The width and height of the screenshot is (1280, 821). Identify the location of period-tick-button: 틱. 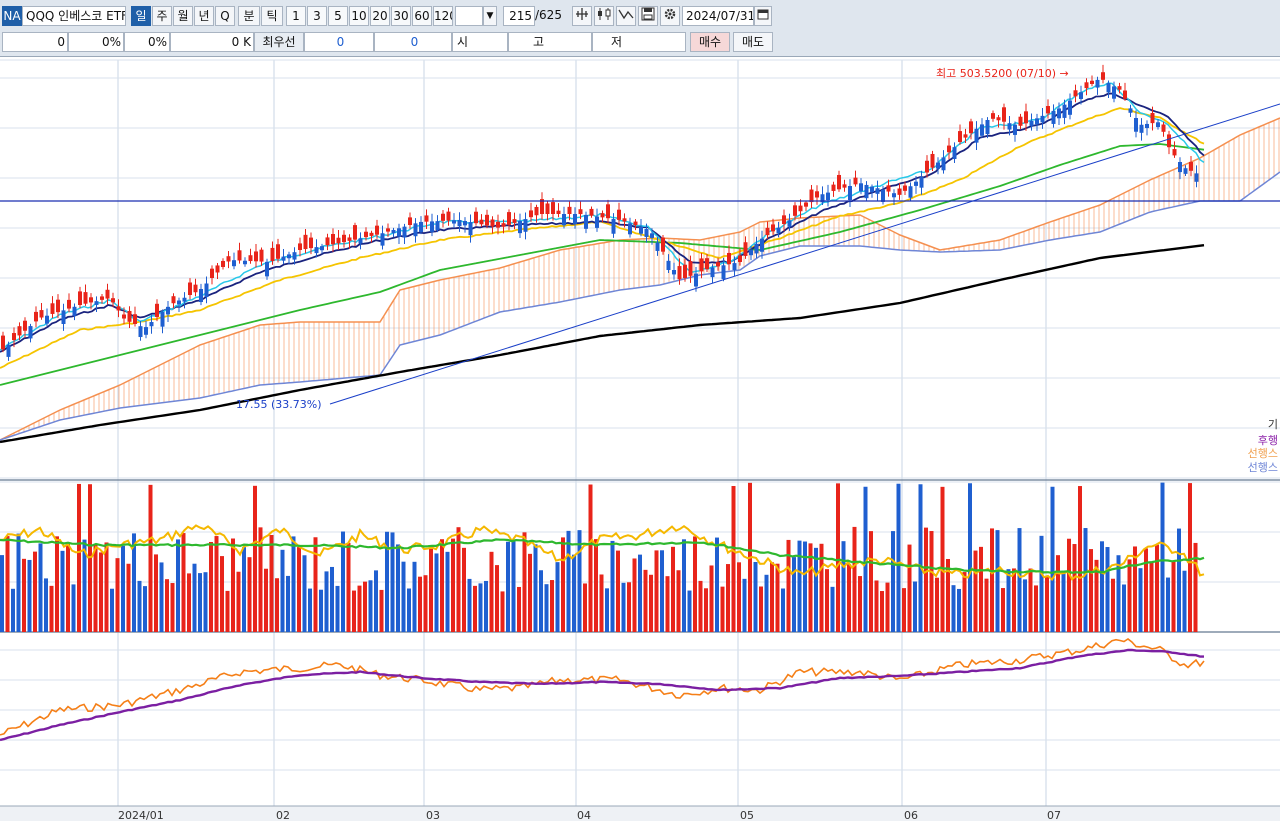
(272, 16).